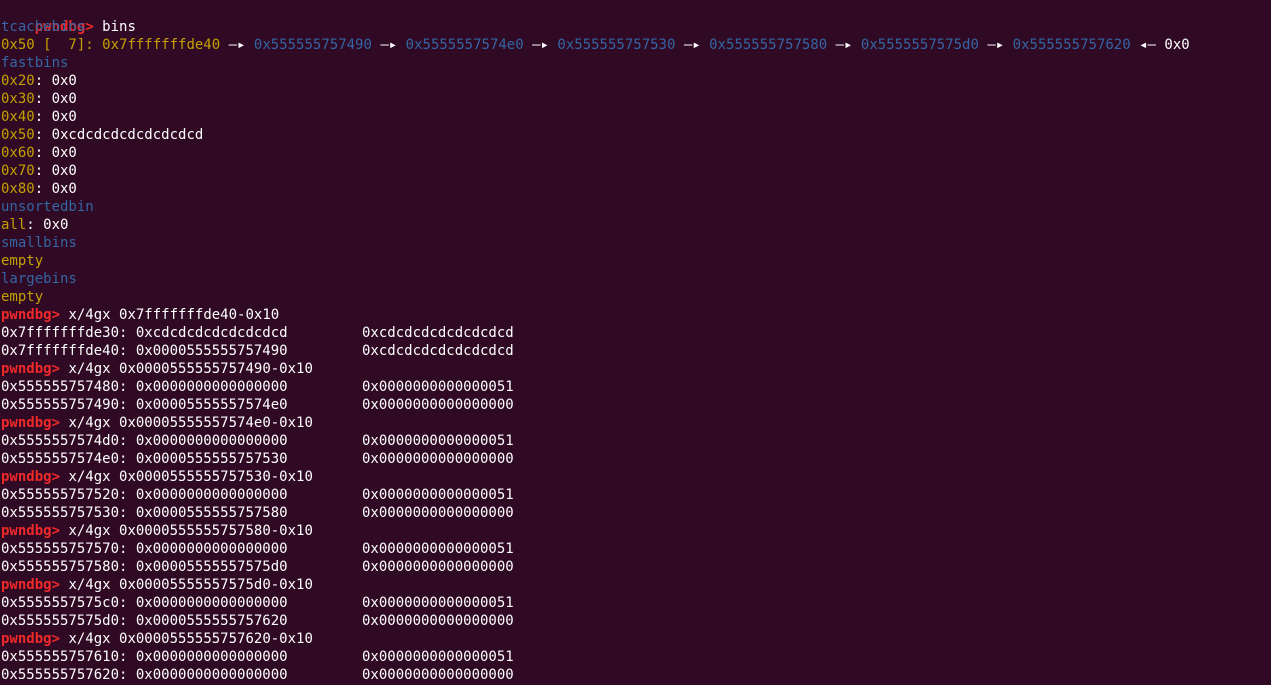 The width and height of the screenshot is (1271, 685). I want to click on memory-addr: 0x7fffffffde30:, so click(64, 333).